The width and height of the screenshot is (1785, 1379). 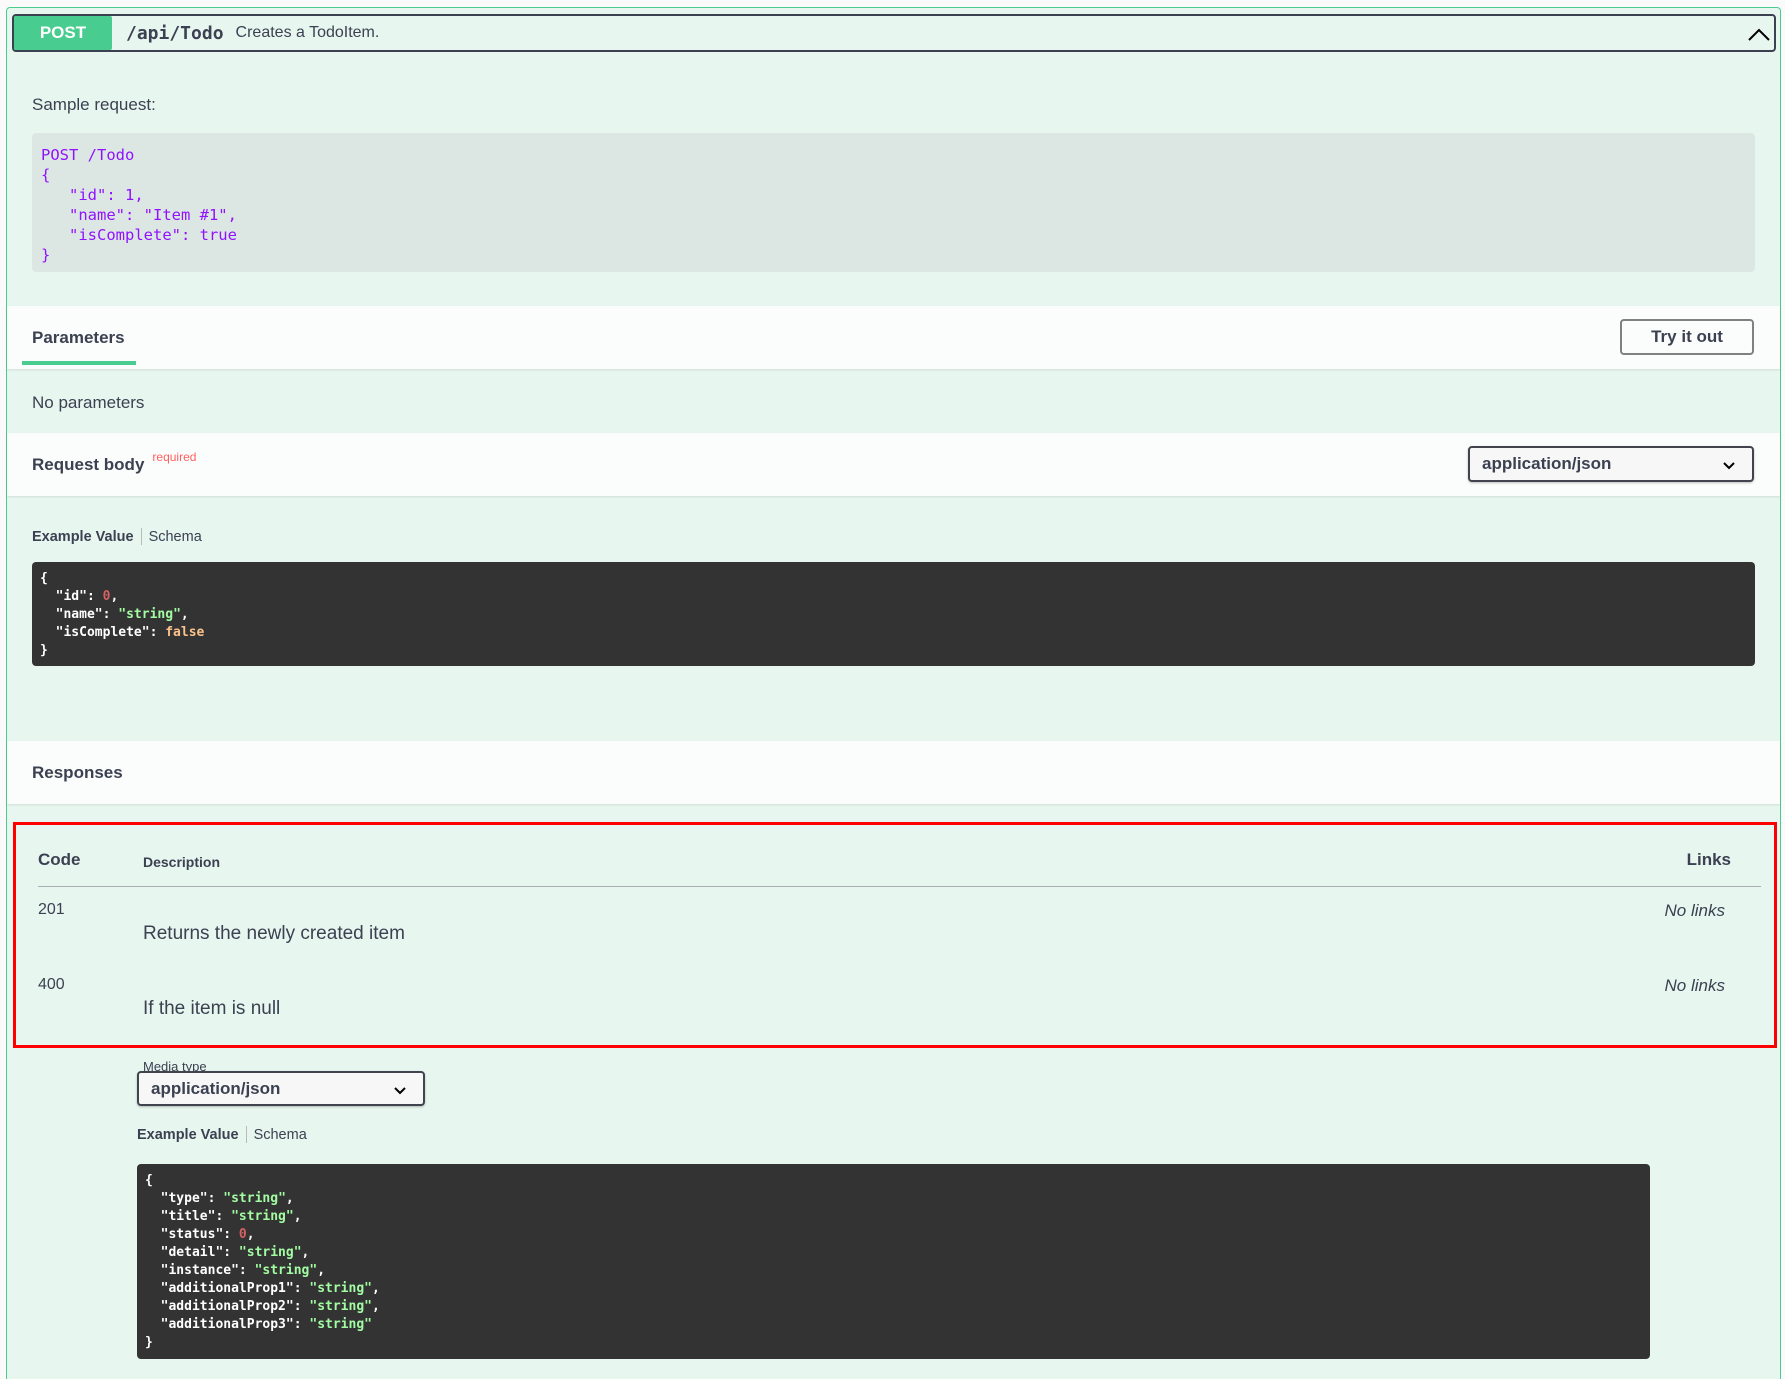 I want to click on code-line: "name": "string",, so click(x=114, y=614).